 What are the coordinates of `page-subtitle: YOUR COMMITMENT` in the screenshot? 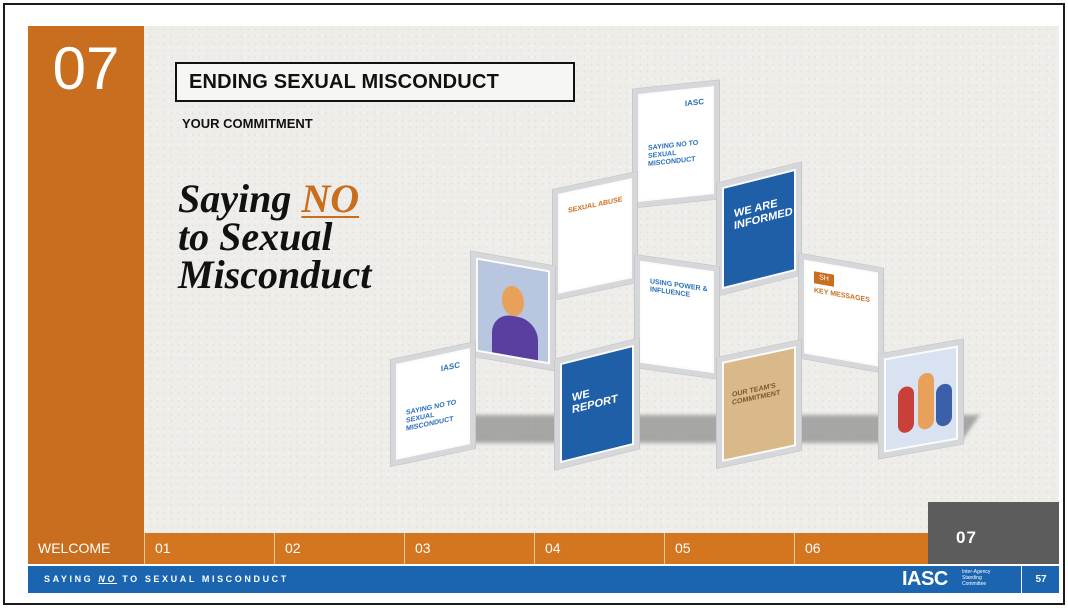 It's located at (247, 123).